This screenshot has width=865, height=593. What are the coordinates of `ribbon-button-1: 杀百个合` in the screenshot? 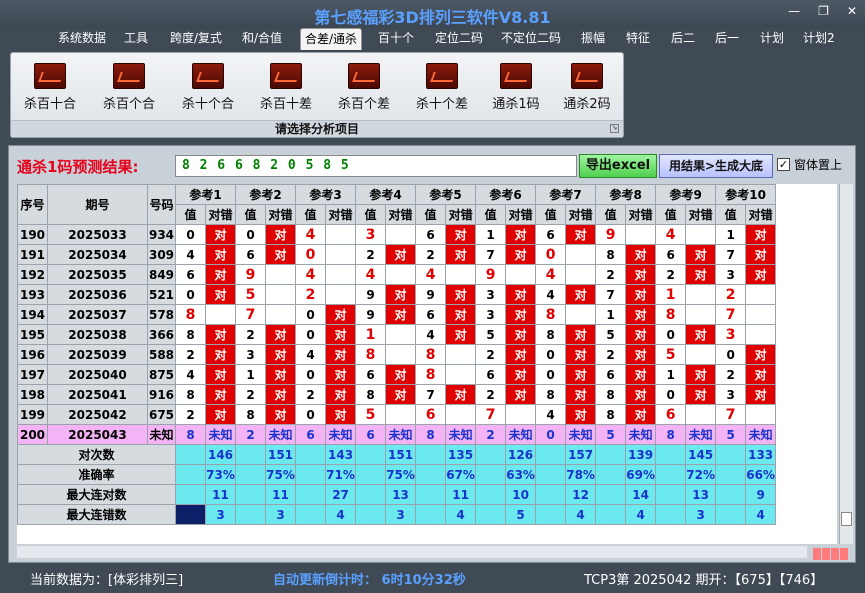 It's located at (129, 87).